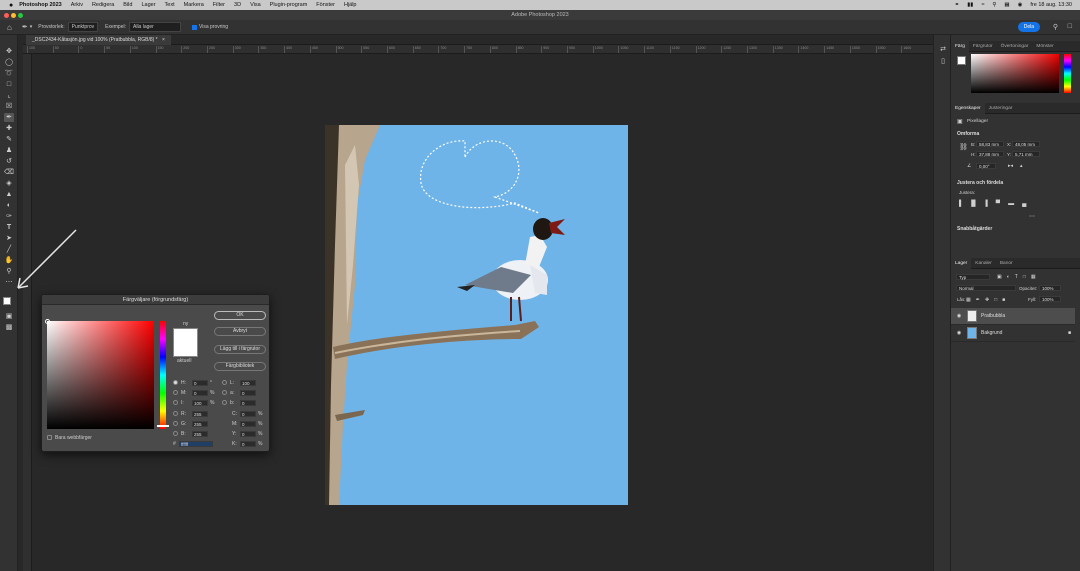 The width and height of the screenshot is (1080, 571). I want to click on fill-input: 100%, so click(1050, 299).